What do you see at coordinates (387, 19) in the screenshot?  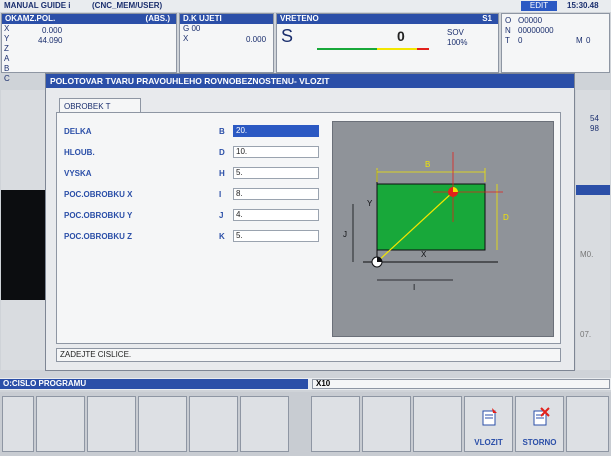 I see `spindle-header: VRETENO S1` at bounding box center [387, 19].